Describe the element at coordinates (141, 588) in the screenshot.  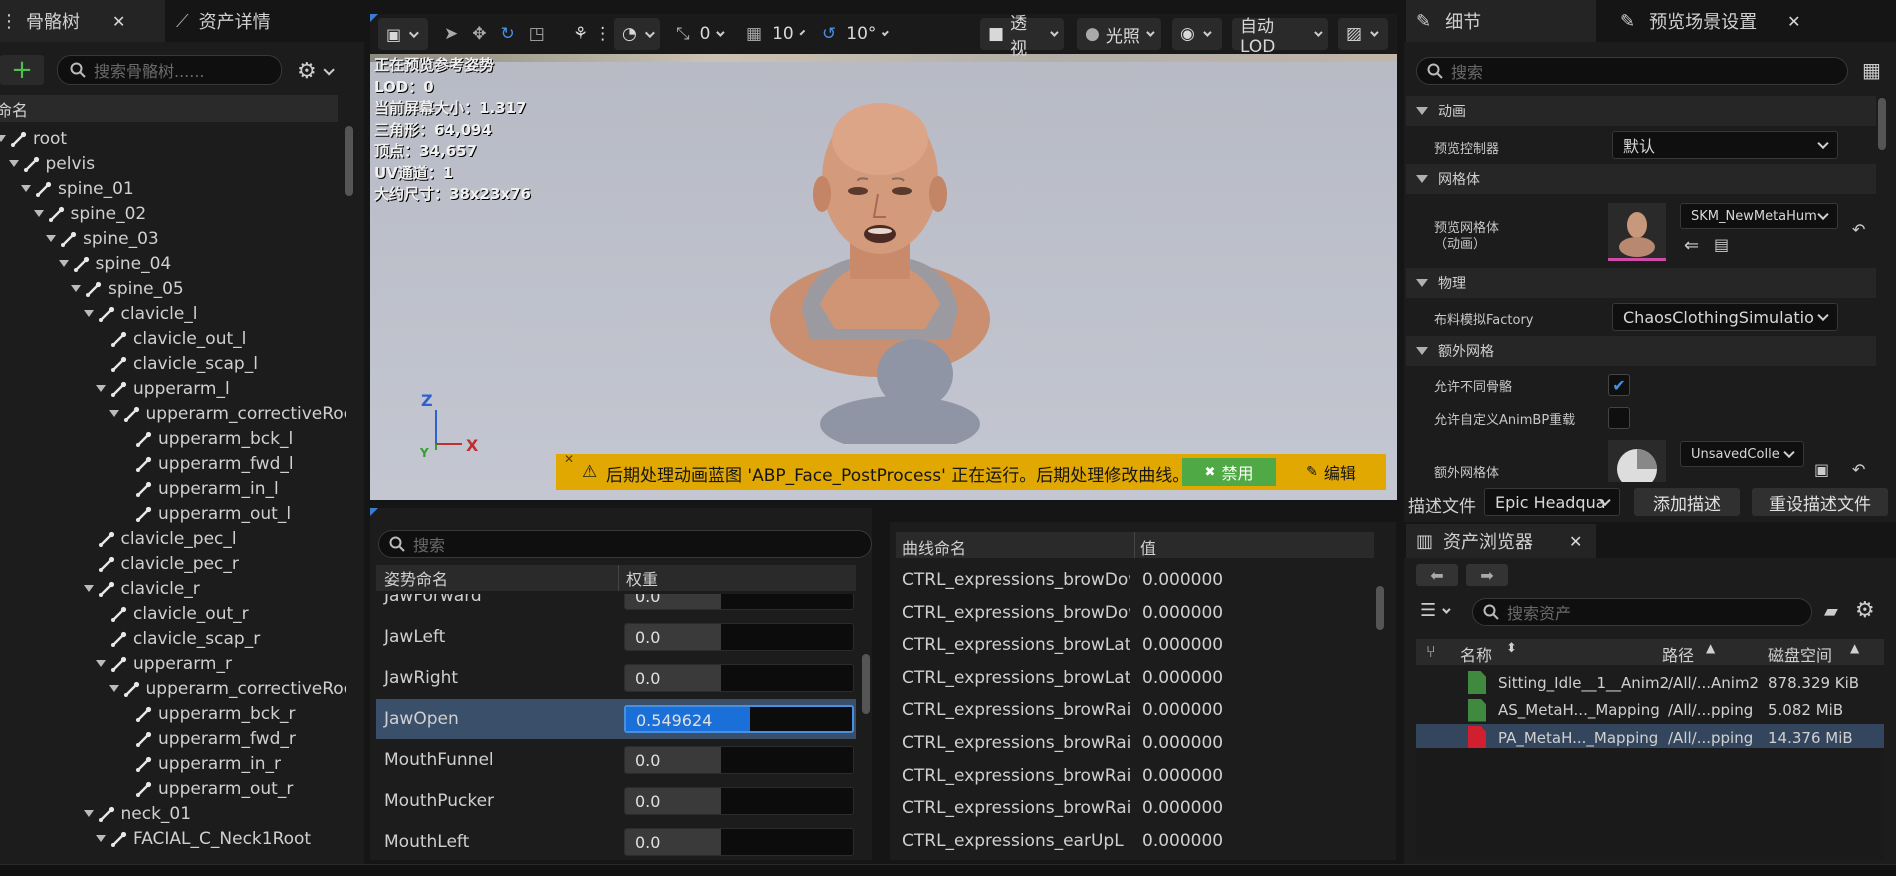
I see `bone-row: clavicle_r` at that location.